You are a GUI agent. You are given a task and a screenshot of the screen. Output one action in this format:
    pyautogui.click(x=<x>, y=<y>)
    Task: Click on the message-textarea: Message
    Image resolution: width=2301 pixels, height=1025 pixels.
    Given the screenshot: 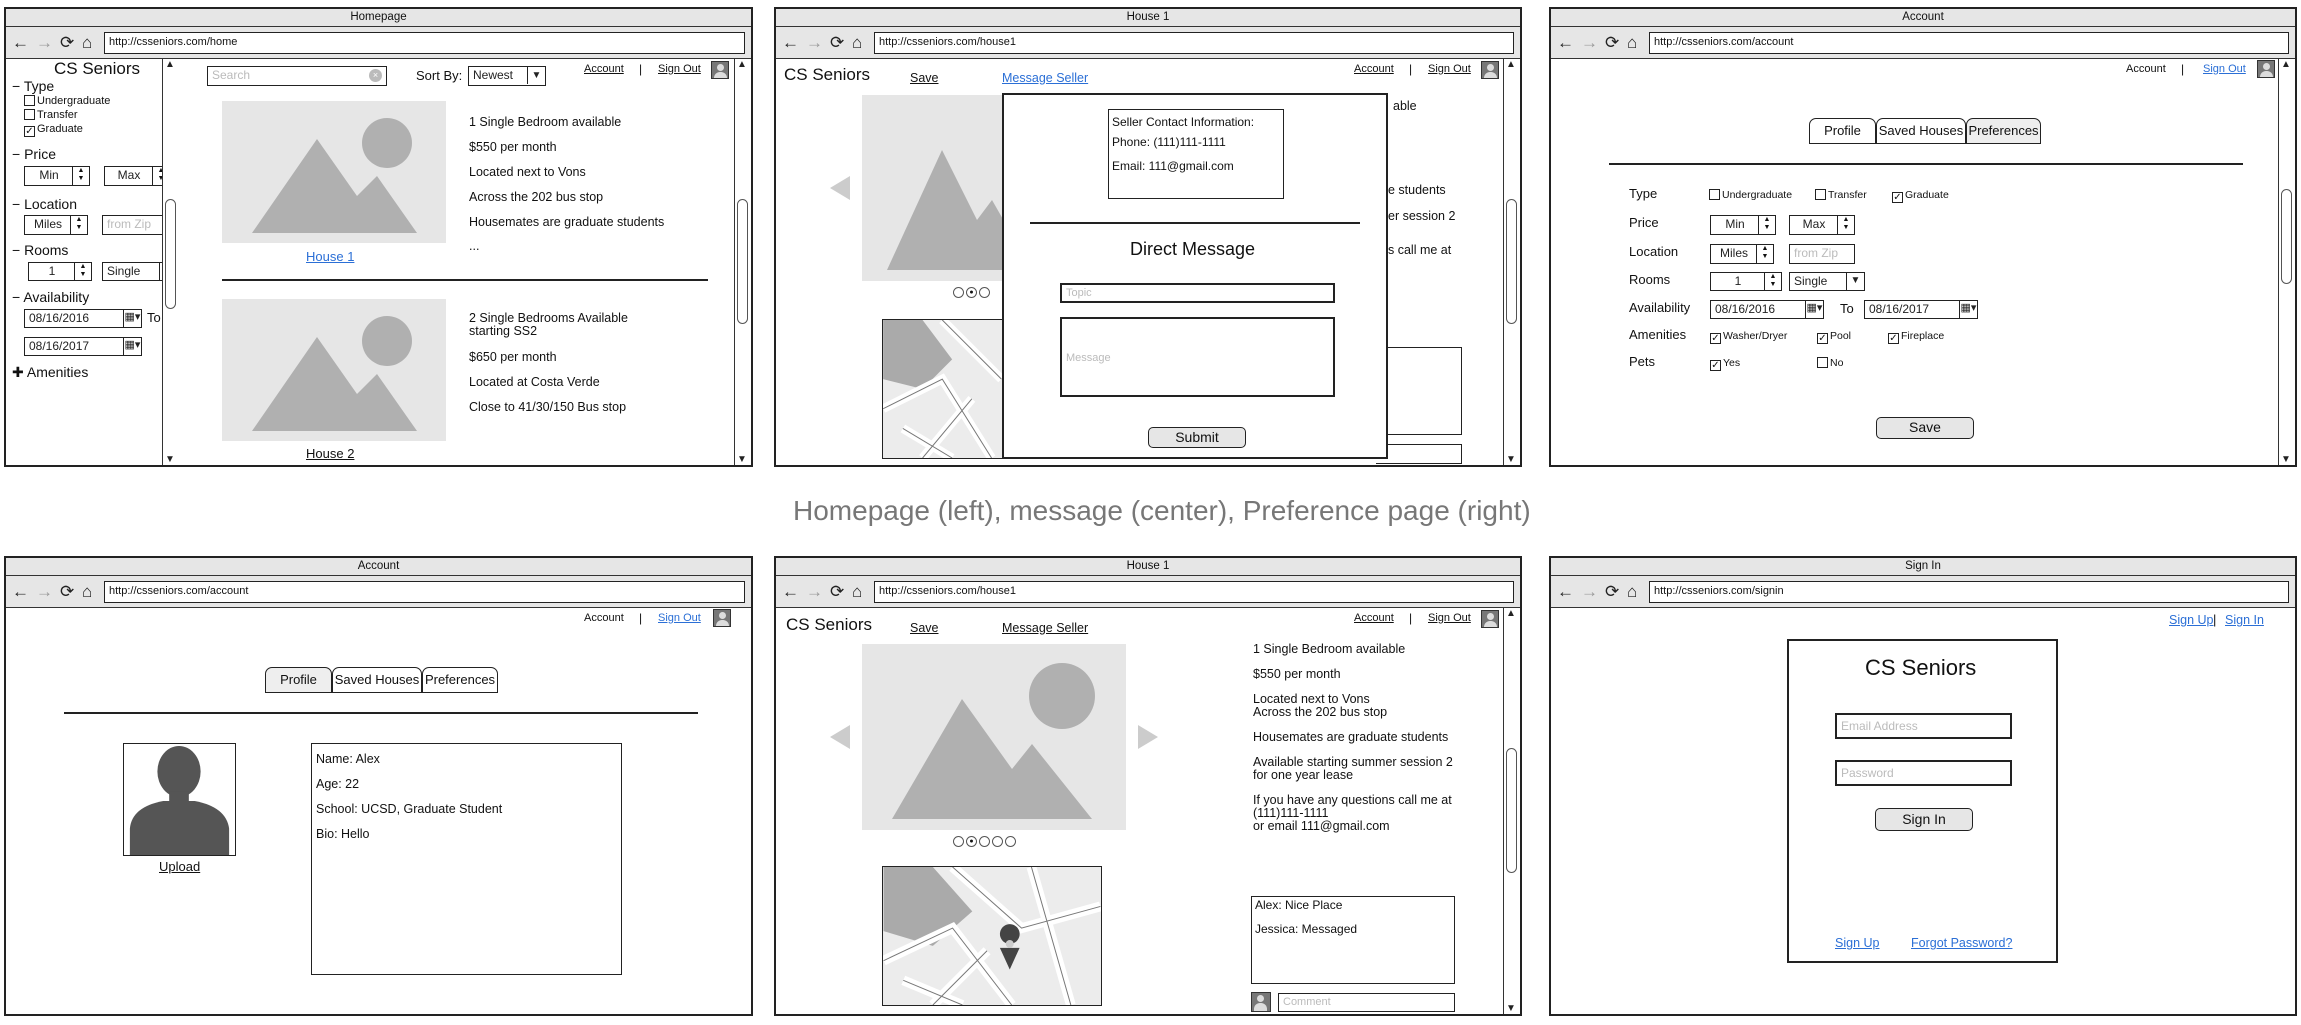 What is the action you would take?
    pyautogui.click(x=1197, y=357)
    